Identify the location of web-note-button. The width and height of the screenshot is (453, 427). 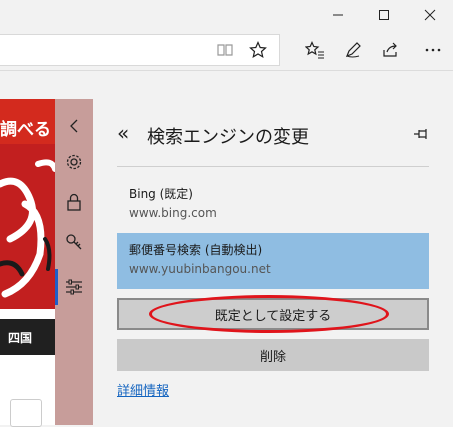
(353, 50).